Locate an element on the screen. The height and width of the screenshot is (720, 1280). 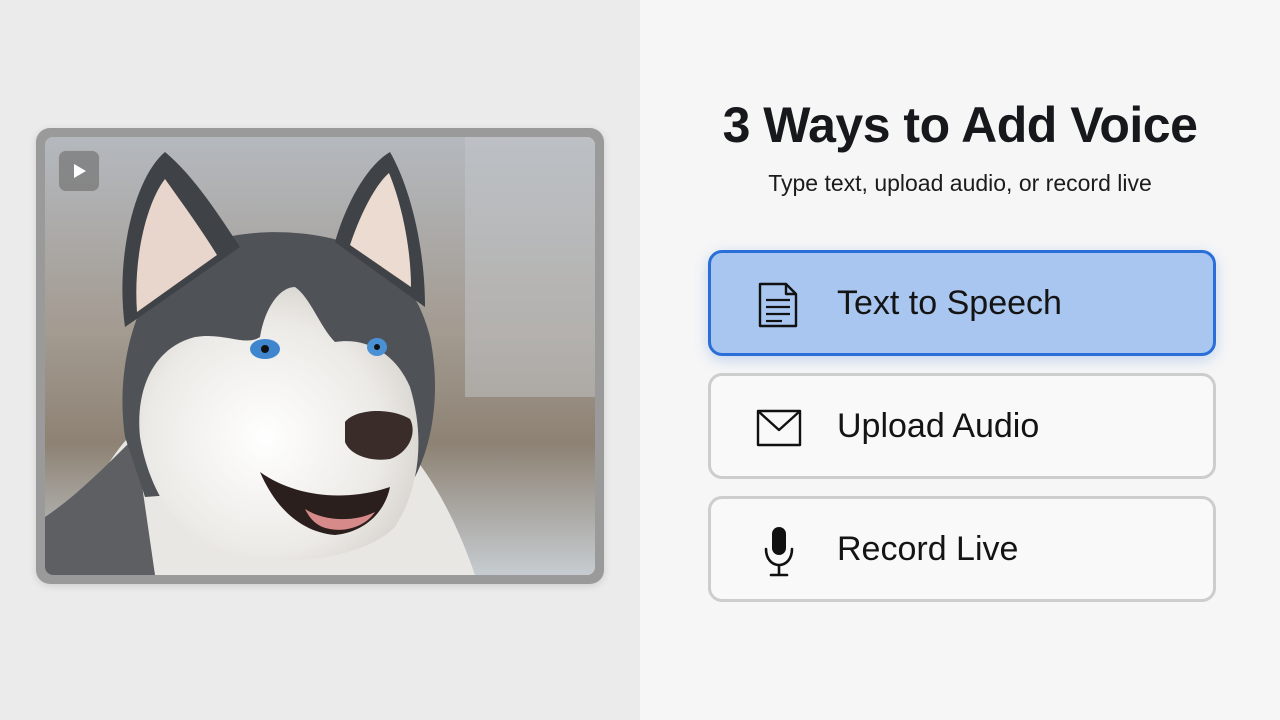
option-upload-audio: Upload Audio is located at coordinates (962, 426).